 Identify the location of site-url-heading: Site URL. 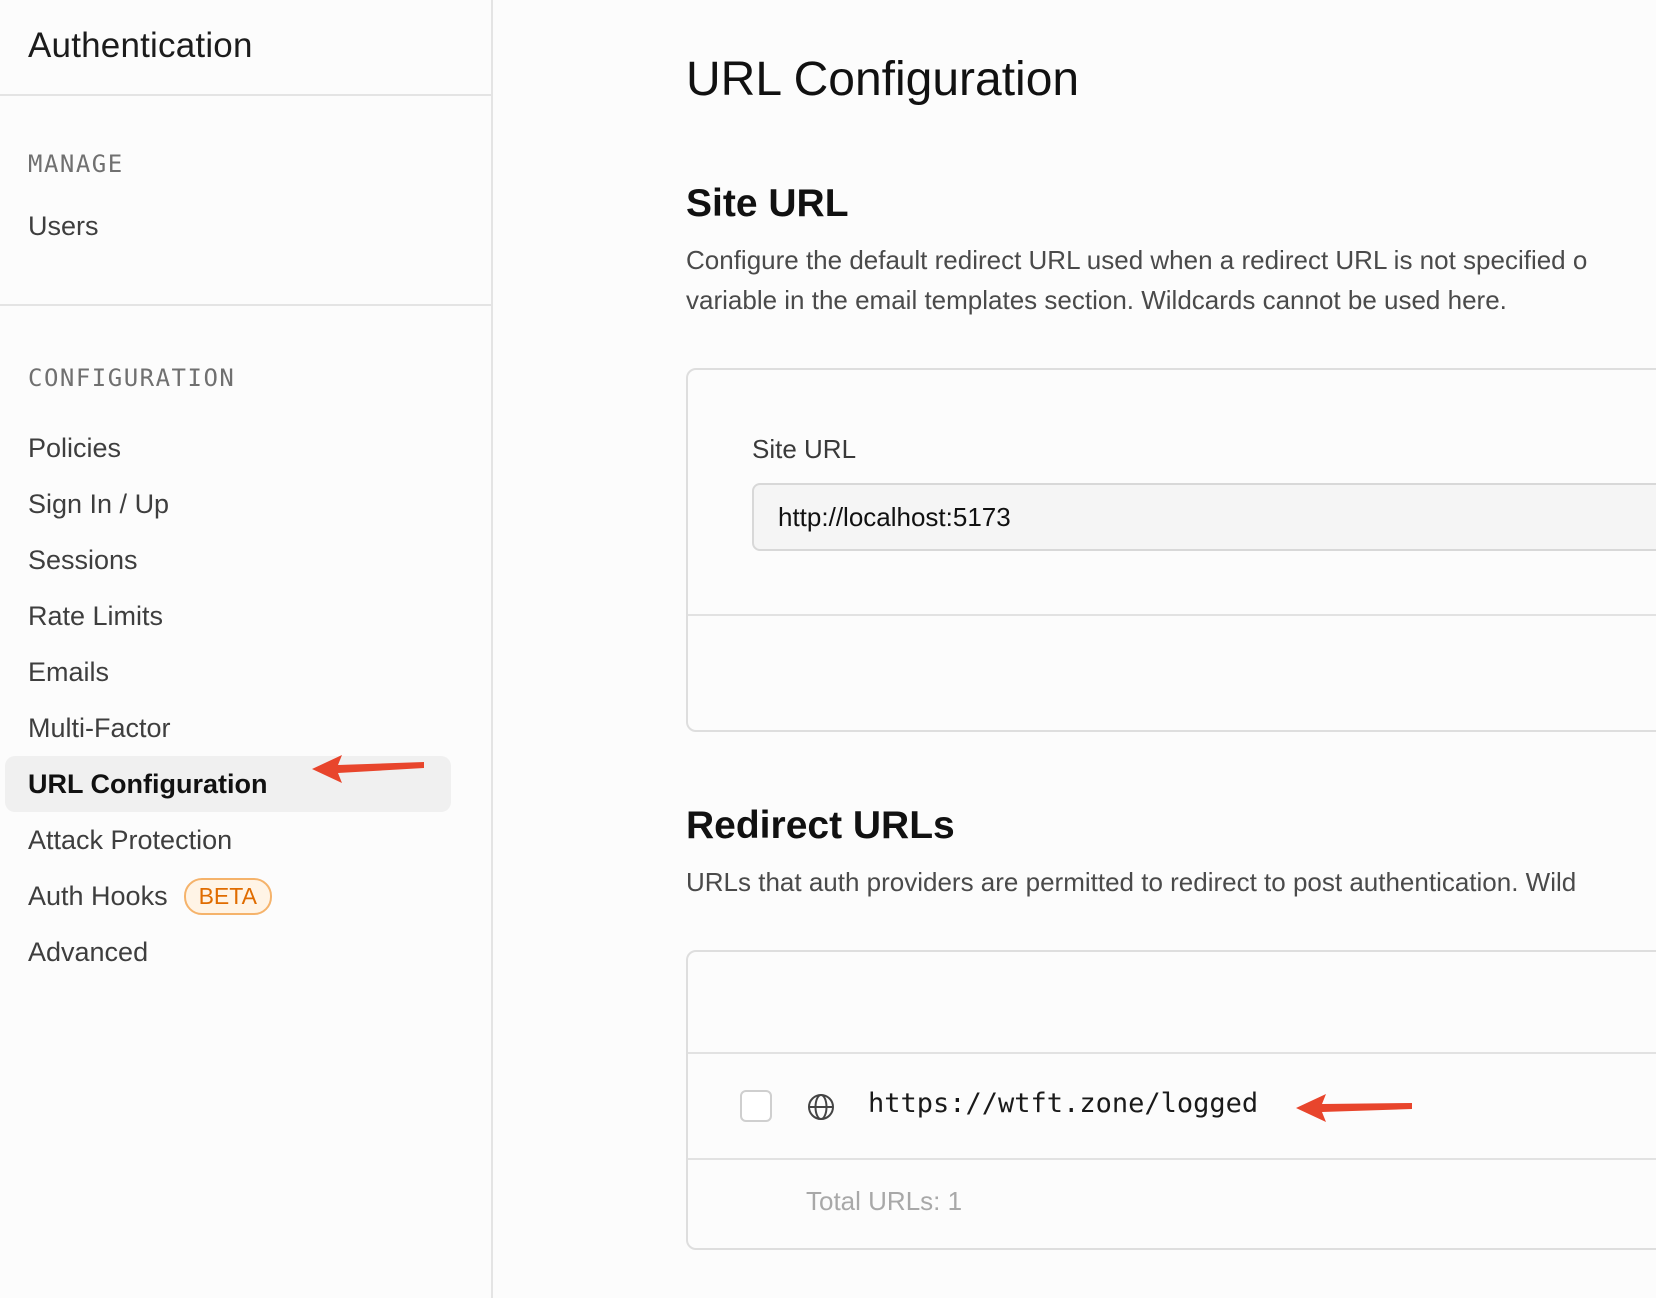
(767, 203).